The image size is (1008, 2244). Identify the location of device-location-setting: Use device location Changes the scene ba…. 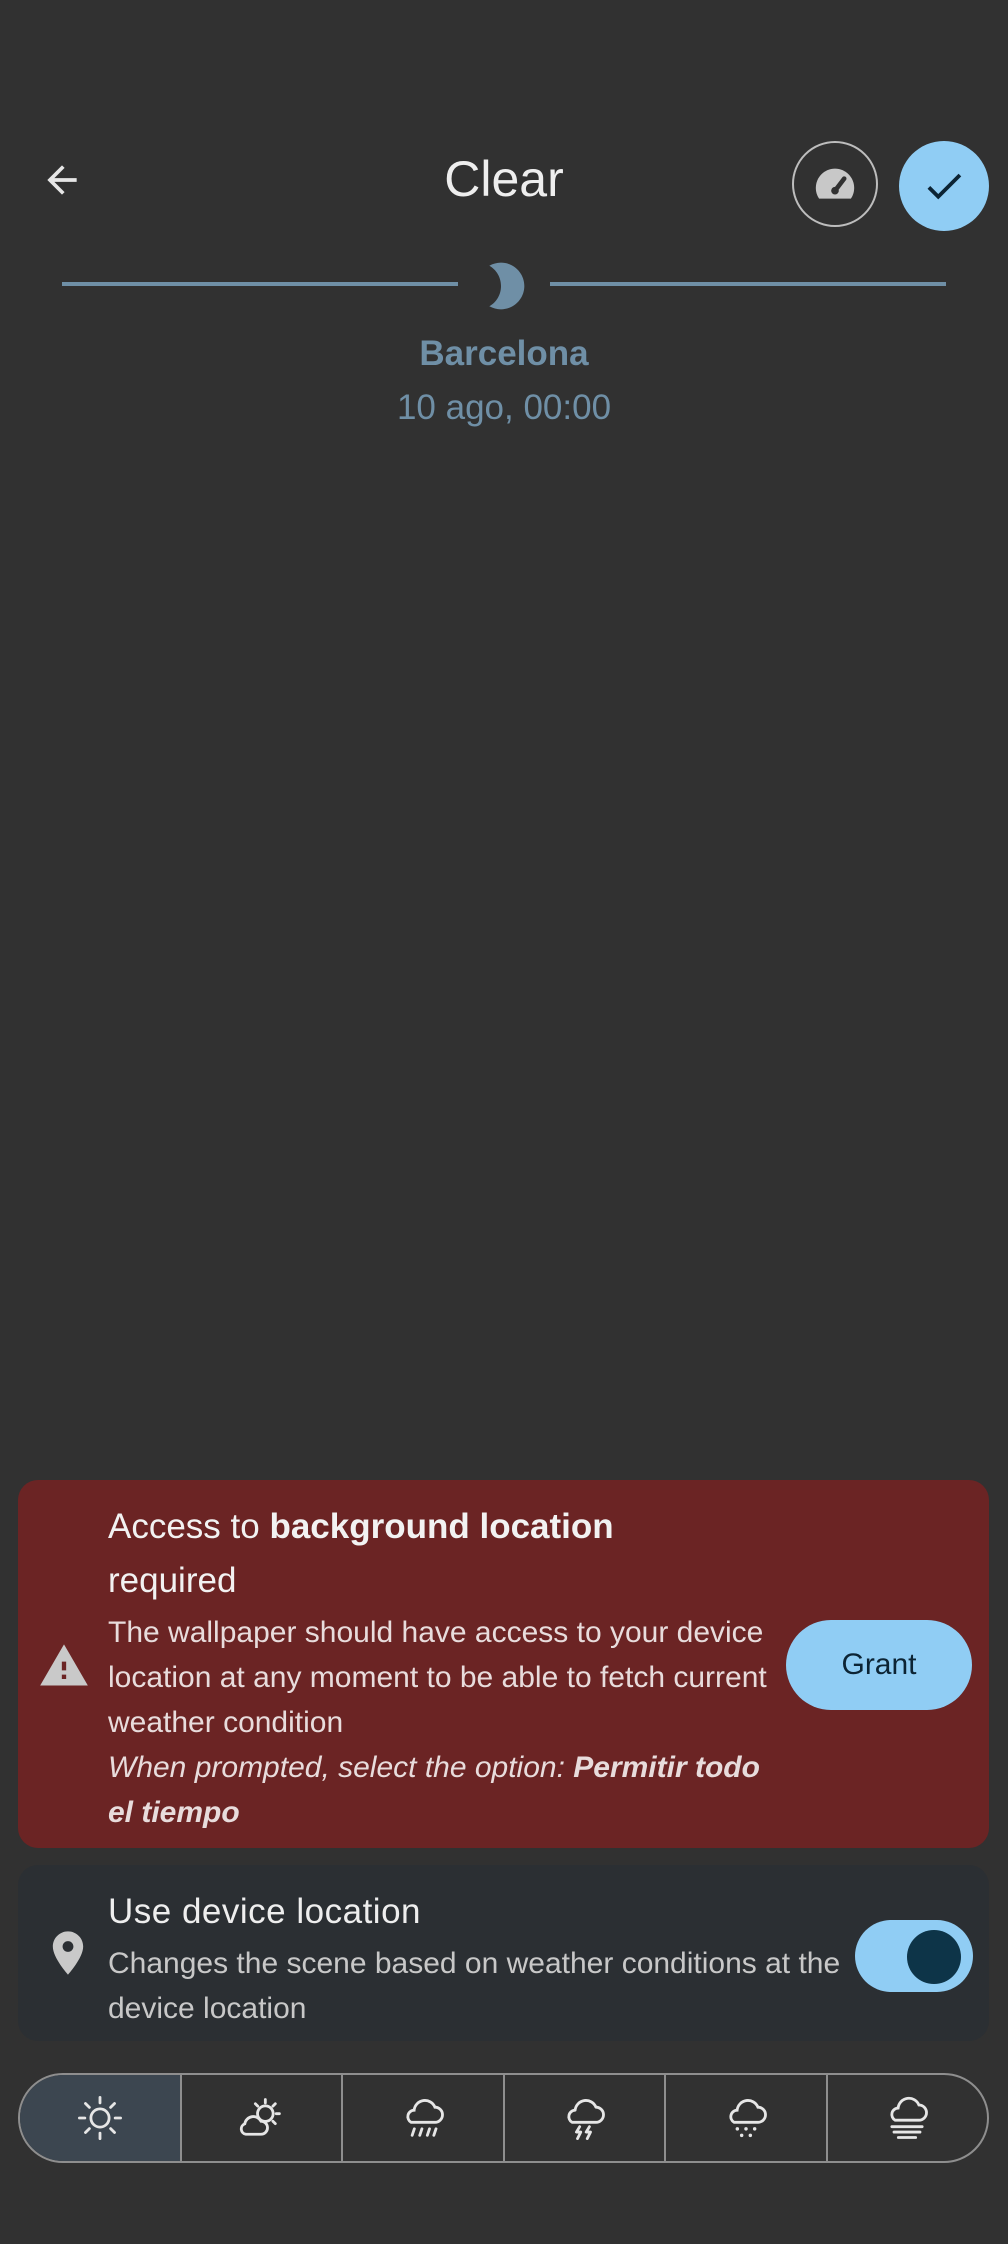
(503, 1953).